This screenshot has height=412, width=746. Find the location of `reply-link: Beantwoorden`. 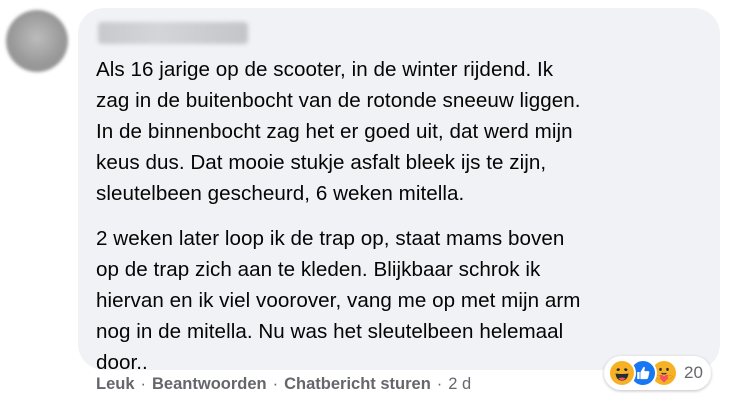

reply-link: Beantwoorden is located at coordinates (209, 384).